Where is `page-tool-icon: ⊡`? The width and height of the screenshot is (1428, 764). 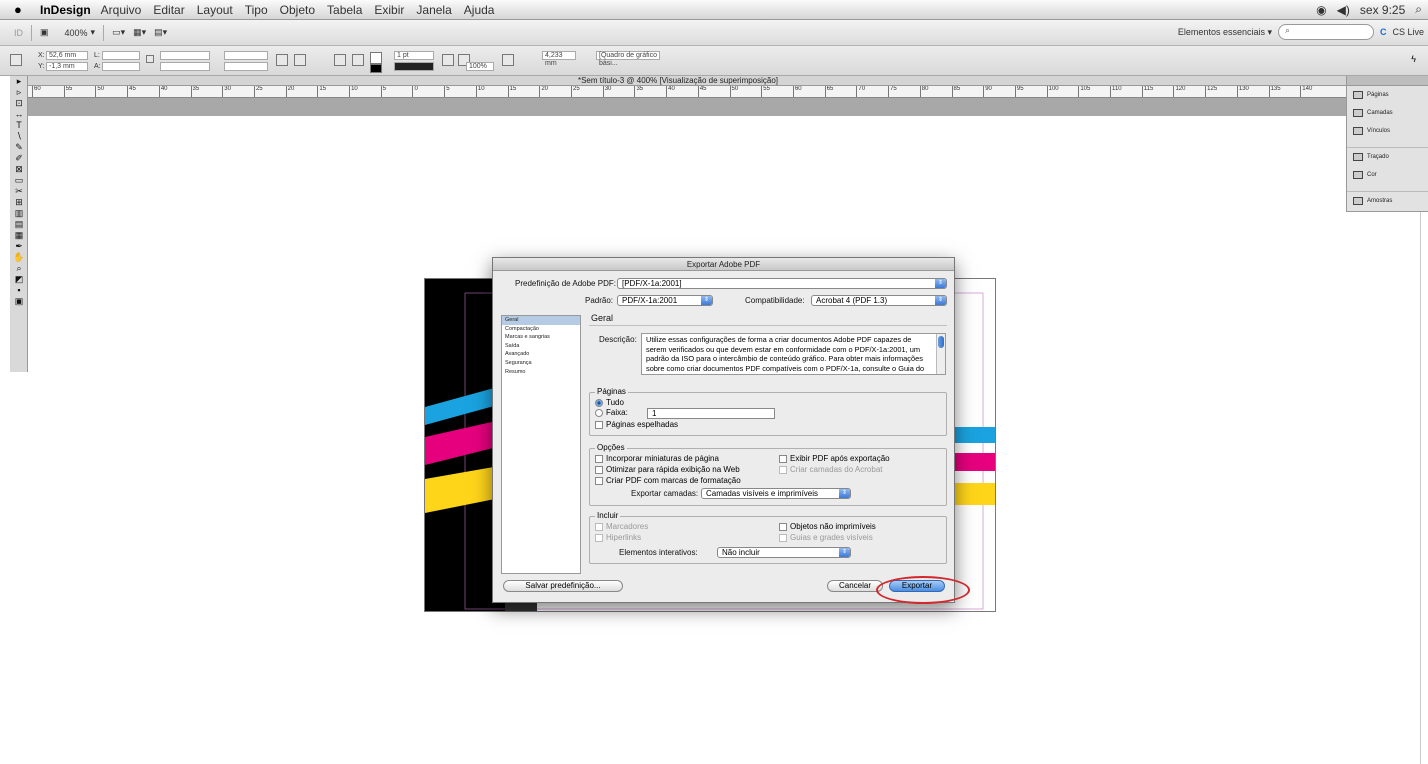 page-tool-icon: ⊡ is located at coordinates (19, 103).